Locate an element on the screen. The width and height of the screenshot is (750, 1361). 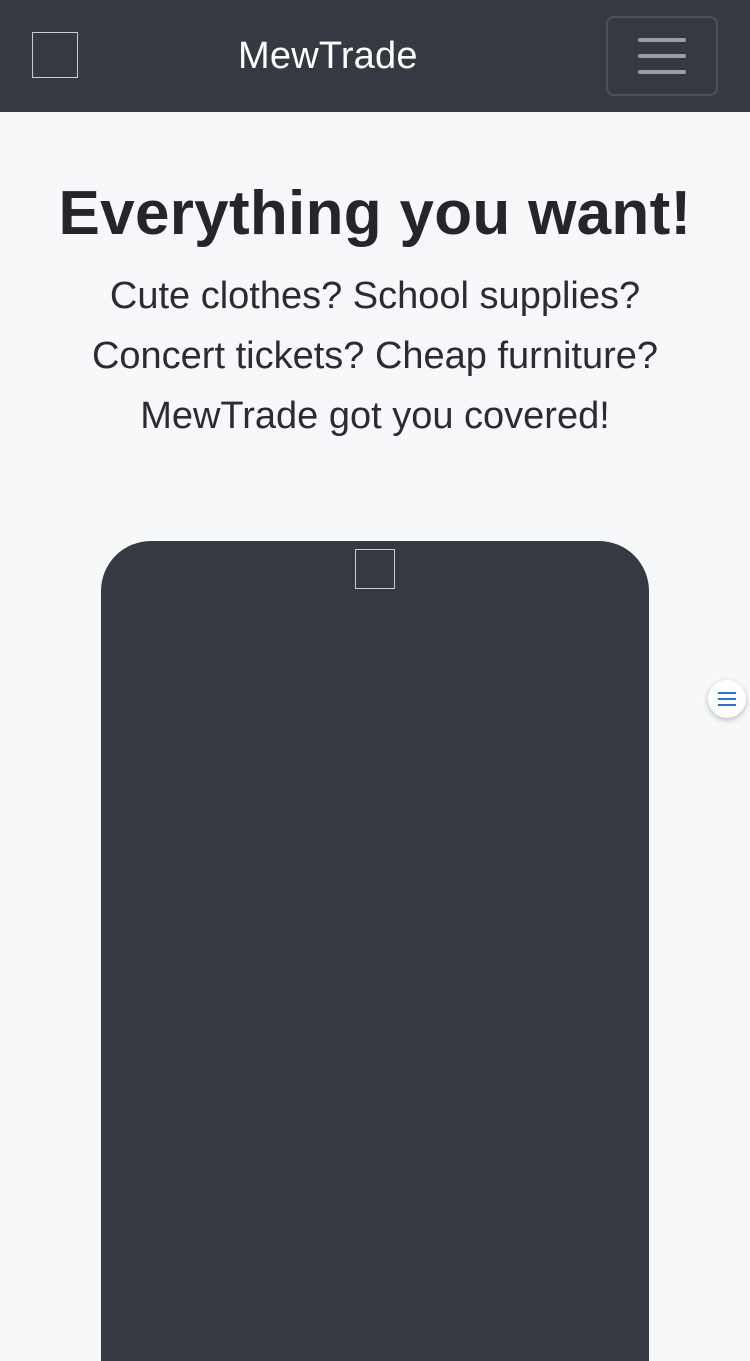
menu-toggle-button is located at coordinates (662, 56).